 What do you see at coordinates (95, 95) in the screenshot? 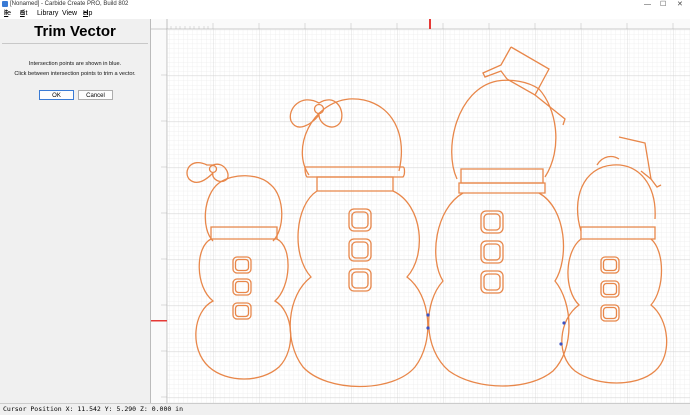
I see `cancel-button: Cancel` at bounding box center [95, 95].